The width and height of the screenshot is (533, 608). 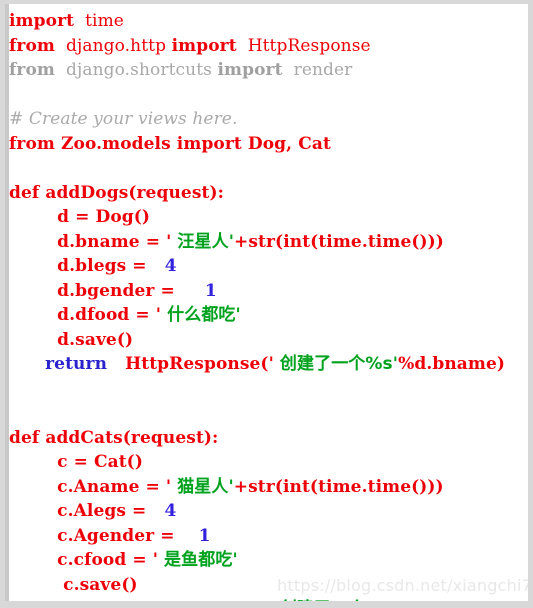 I want to click on code-token: def addCats(request):, so click(x=114, y=437).